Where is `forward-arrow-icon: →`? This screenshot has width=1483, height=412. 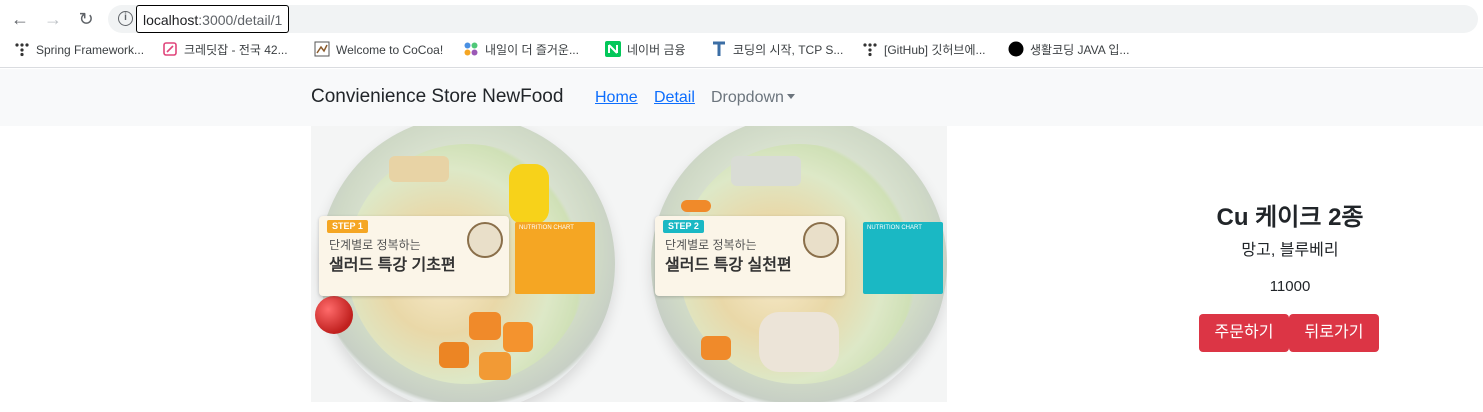
forward-arrow-icon: → is located at coordinates (53, 19).